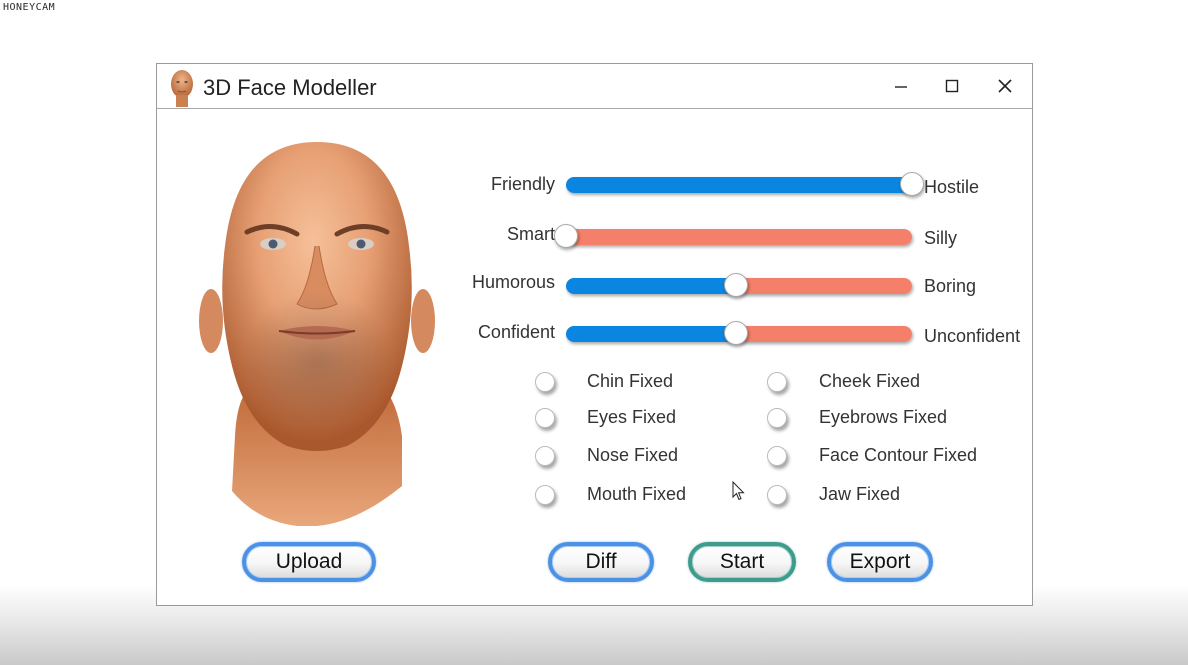 The image size is (1188, 665). What do you see at coordinates (522, 184) in the screenshot?
I see `slider-label-friendly: Friendly` at bounding box center [522, 184].